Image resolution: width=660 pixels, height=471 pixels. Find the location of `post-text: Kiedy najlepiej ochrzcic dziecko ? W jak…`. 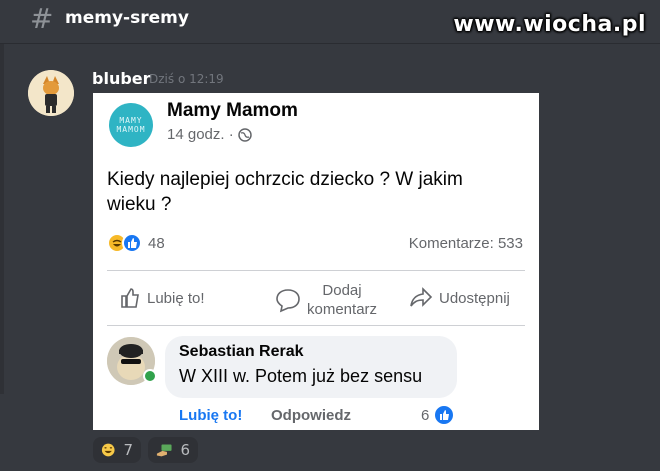

post-text: Kiedy najlepiej ochrzcic dziecko ? W jak… is located at coordinates (285, 192).